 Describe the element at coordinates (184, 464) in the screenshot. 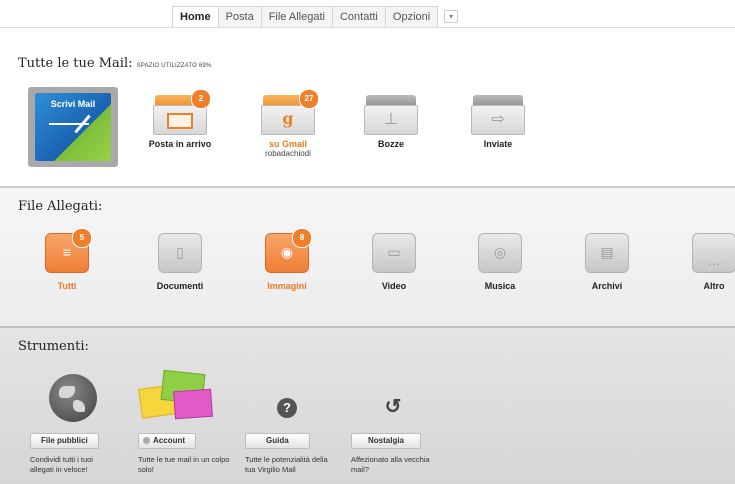

I see `account-desc: Tutte le tue mail in un colpo solo!` at that location.